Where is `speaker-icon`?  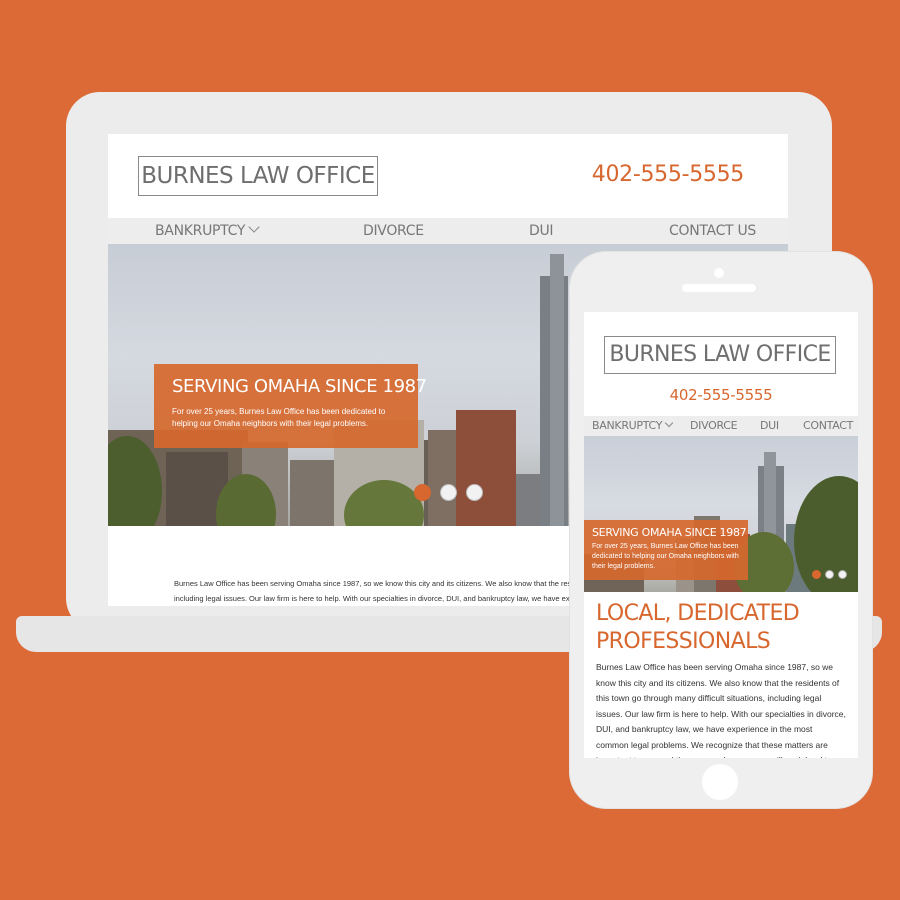
speaker-icon is located at coordinates (719, 288).